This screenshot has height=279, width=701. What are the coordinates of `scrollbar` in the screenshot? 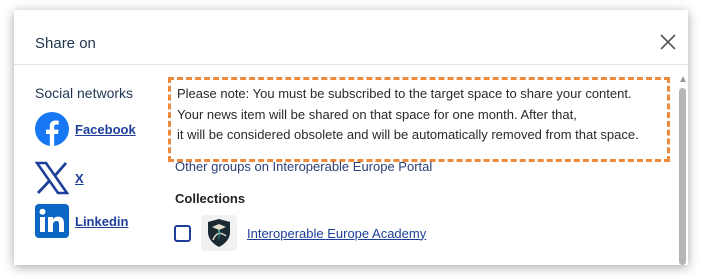 It's located at (683, 170).